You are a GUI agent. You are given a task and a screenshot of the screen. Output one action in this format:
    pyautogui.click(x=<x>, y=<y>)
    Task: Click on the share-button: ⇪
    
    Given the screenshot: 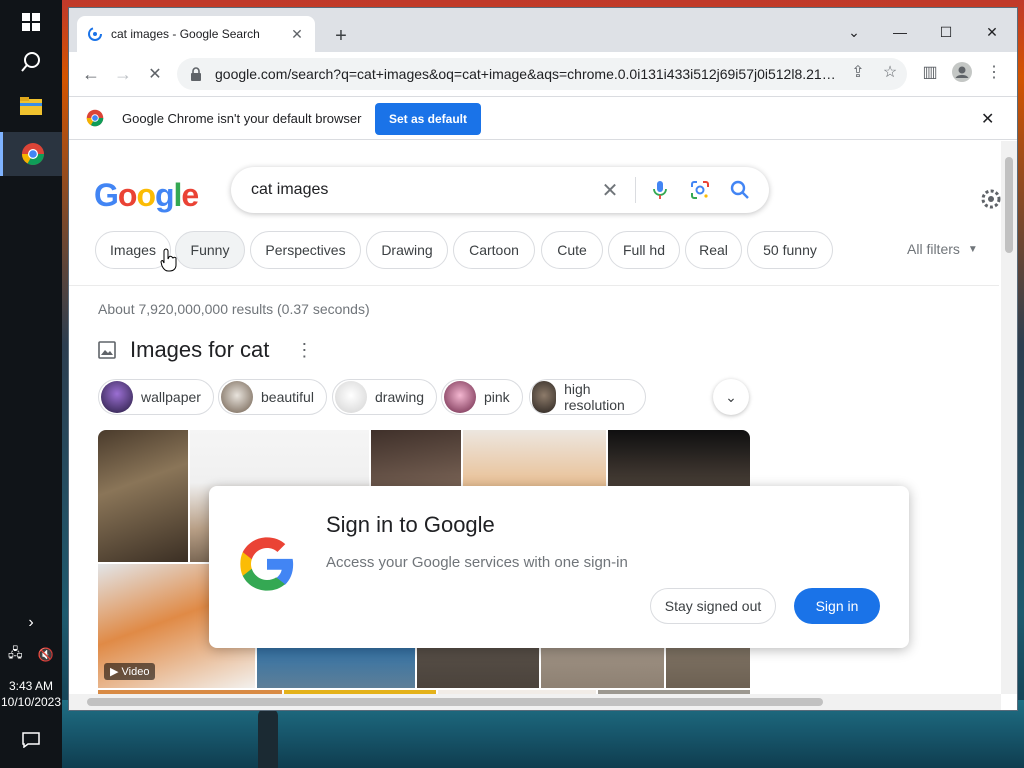 What is the action you would take?
    pyautogui.click(x=858, y=72)
    